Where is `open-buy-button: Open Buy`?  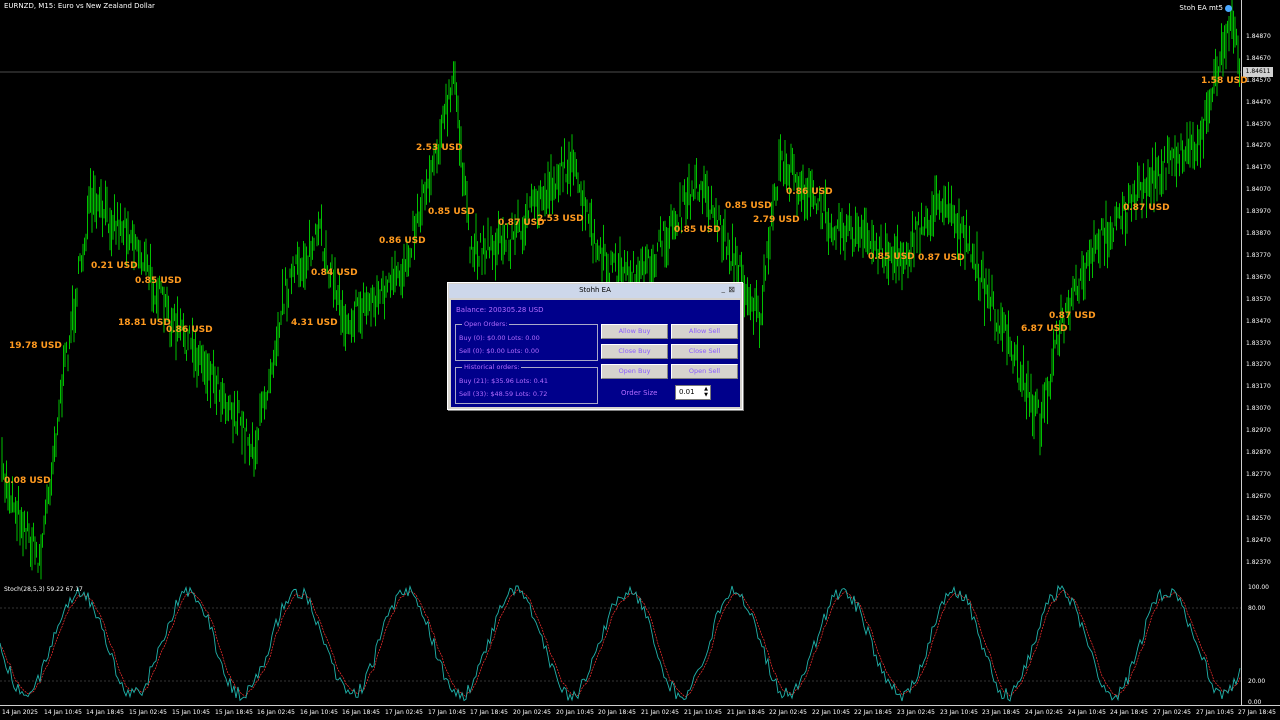
open-buy-button: Open Buy is located at coordinates (634, 371).